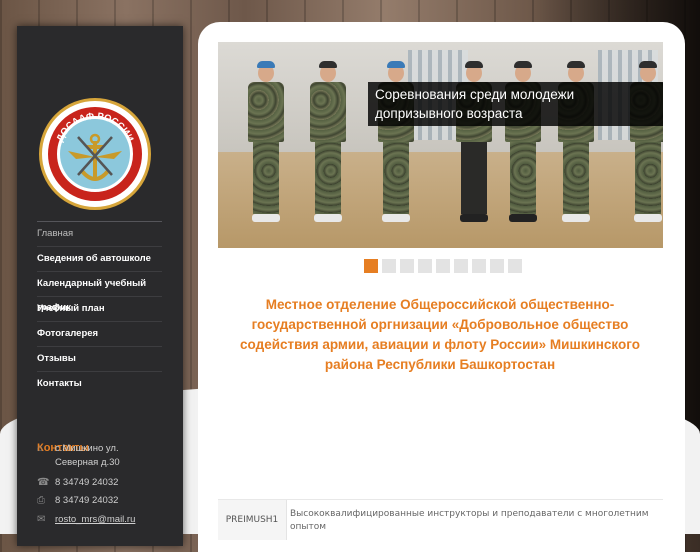 Image resolution: width=700 pixels, height=552 pixels. What do you see at coordinates (95, 146) in the screenshot?
I see `anchor-wings-icon: ДОСААФ РОССИИ` at bounding box center [95, 146].